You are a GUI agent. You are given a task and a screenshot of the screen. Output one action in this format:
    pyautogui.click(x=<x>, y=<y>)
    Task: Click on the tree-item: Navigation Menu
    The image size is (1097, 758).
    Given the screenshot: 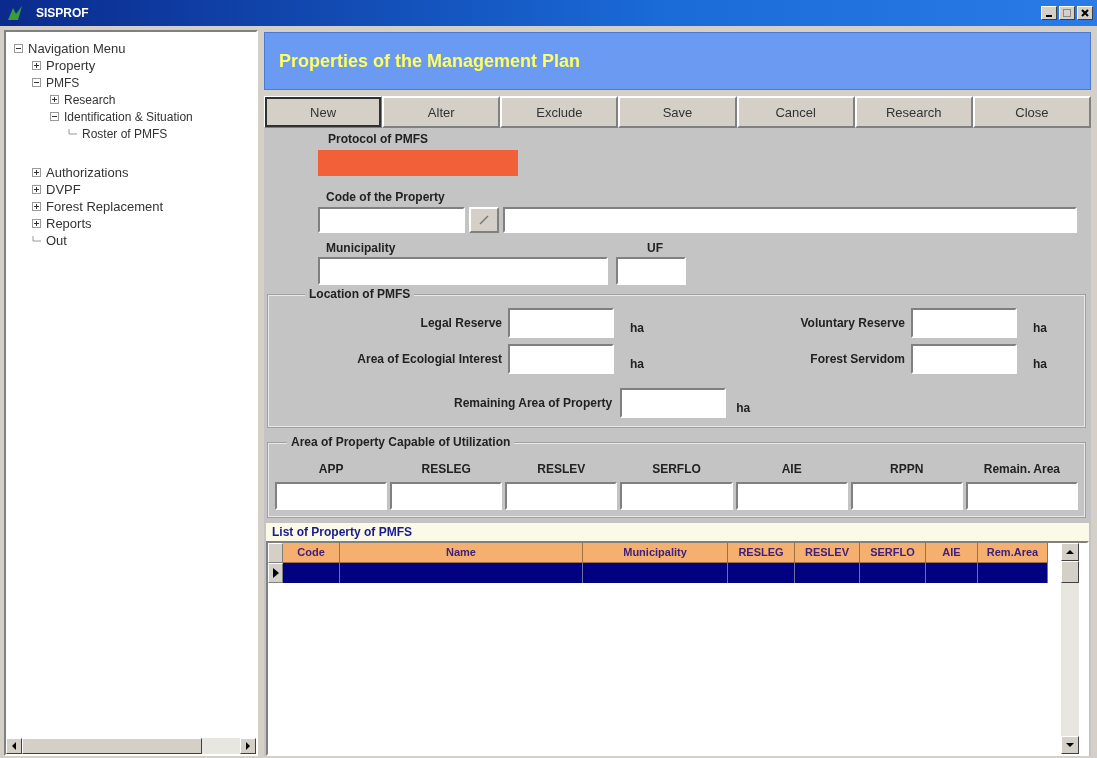 What is the action you would take?
    pyautogui.click(x=77, y=48)
    